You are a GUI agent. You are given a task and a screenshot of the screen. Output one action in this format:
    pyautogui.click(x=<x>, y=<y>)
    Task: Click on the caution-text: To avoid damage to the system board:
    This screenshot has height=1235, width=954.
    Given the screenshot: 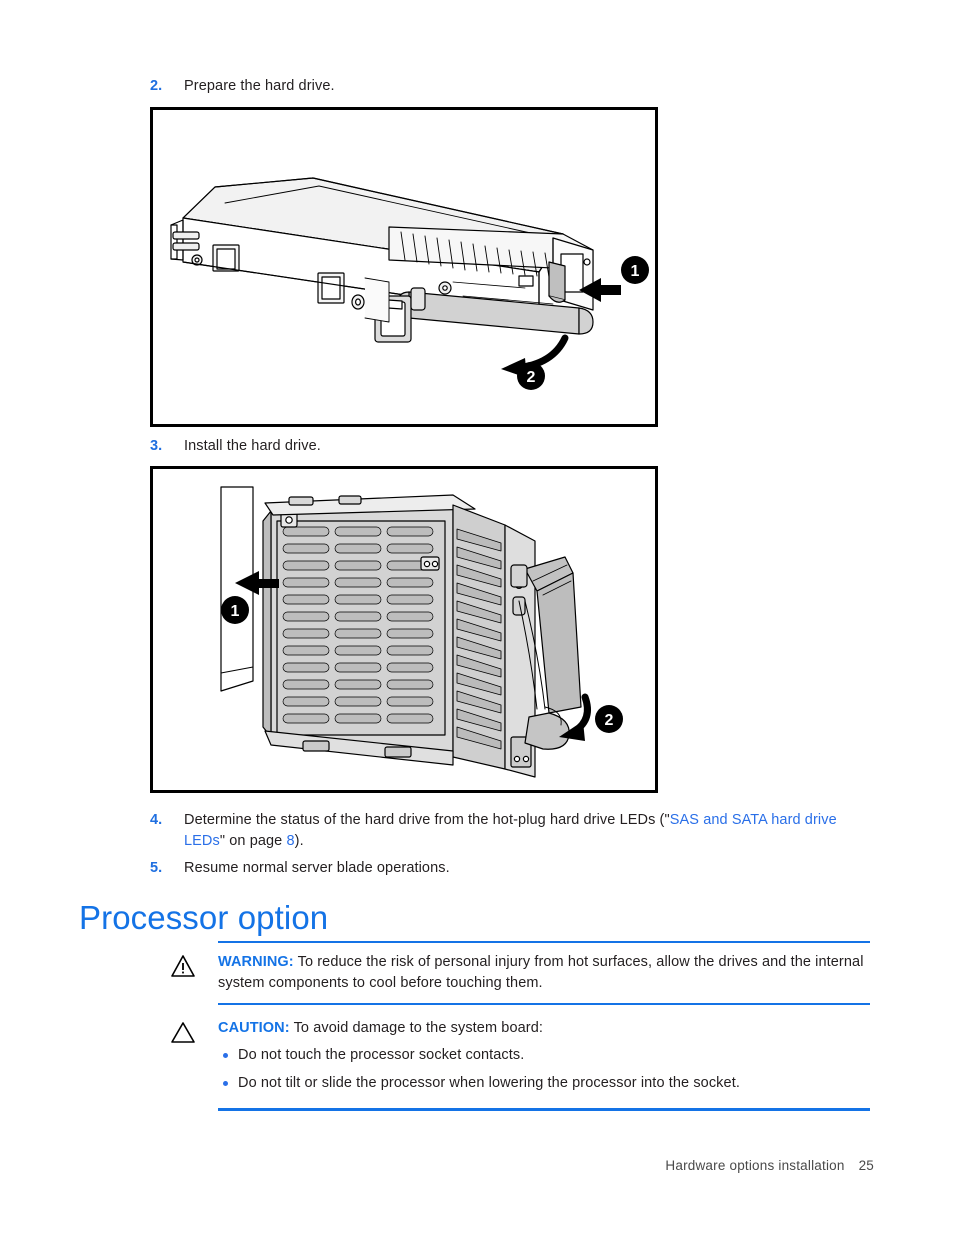 What is the action you would take?
    pyautogui.click(x=418, y=1028)
    